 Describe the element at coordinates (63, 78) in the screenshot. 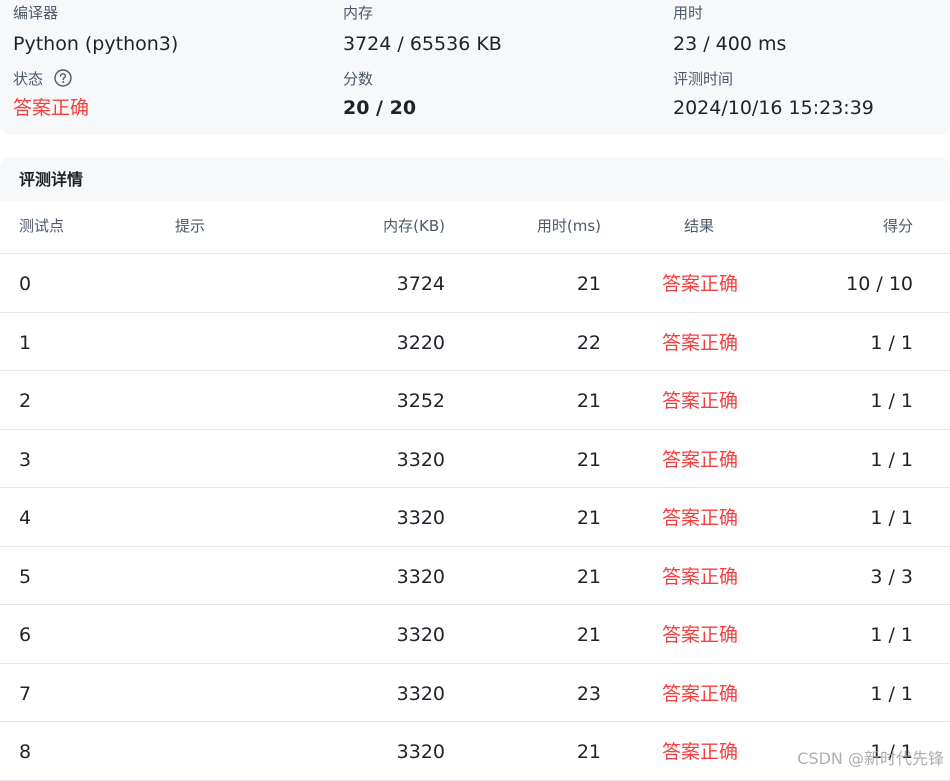

I see `question-circle-icon` at that location.